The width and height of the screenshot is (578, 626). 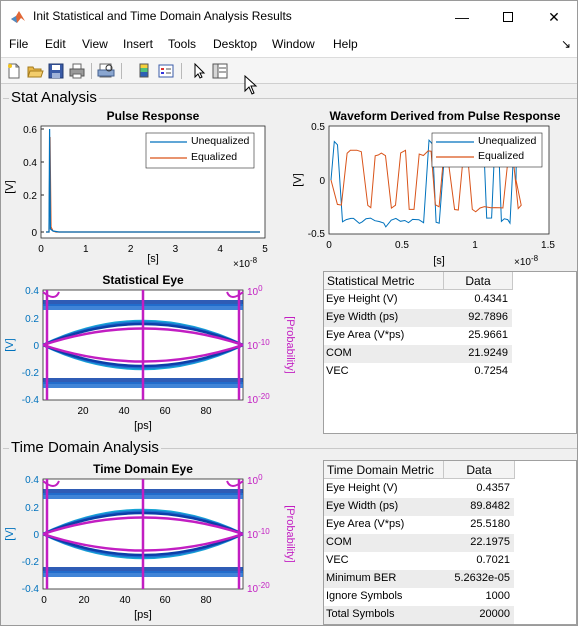 What do you see at coordinates (199, 71) in the screenshot?
I see `pointer-icon` at bounding box center [199, 71].